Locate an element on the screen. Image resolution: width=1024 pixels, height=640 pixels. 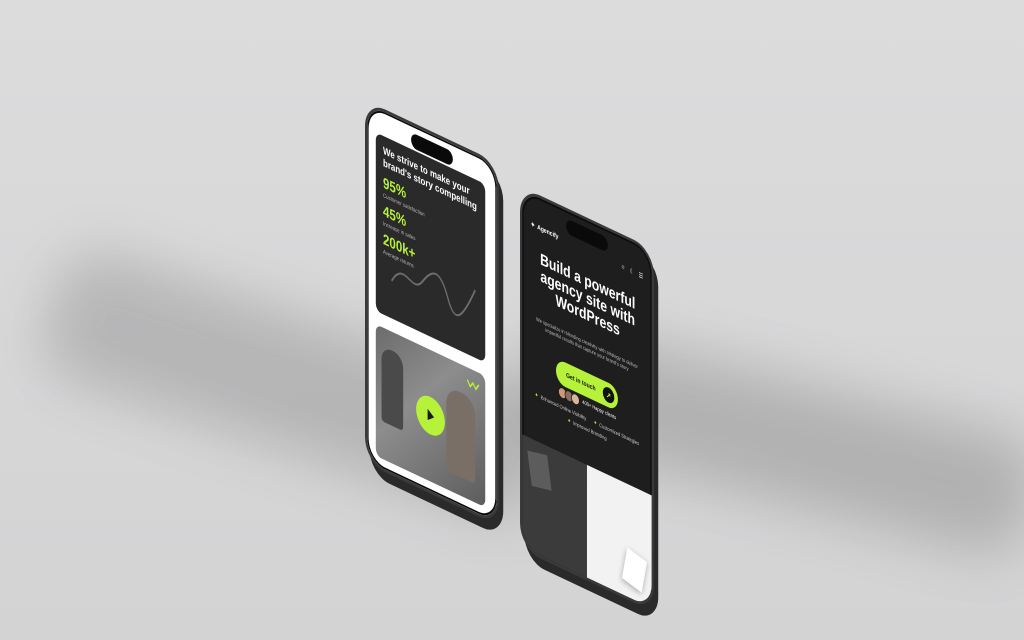
play-button is located at coordinates (430, 416).